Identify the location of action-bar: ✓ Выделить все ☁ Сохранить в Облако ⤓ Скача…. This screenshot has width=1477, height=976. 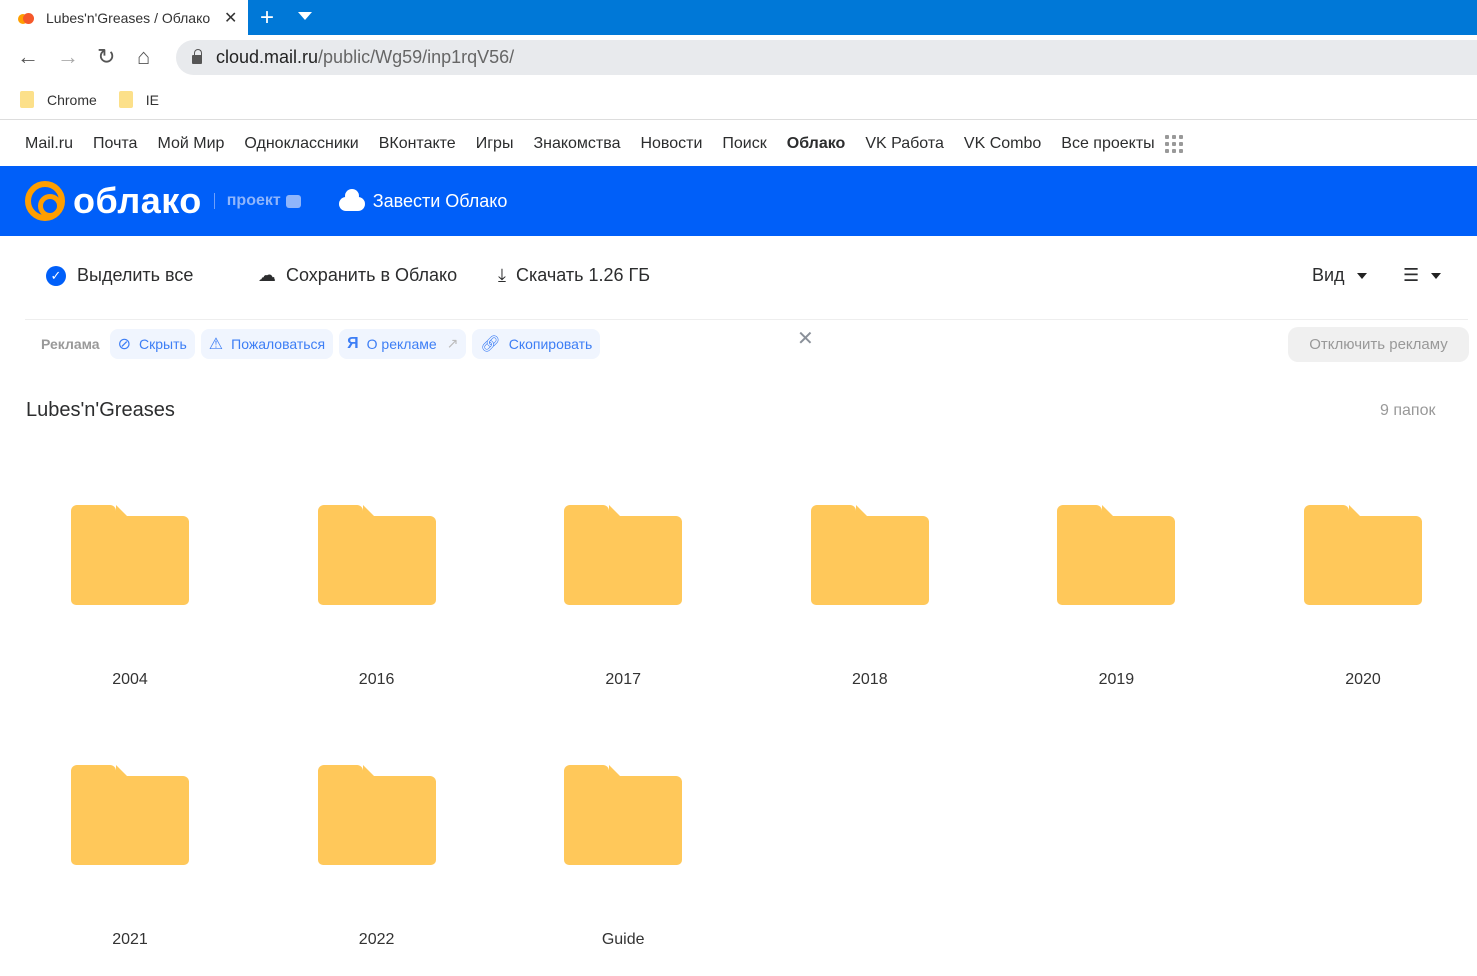
(738, 277).